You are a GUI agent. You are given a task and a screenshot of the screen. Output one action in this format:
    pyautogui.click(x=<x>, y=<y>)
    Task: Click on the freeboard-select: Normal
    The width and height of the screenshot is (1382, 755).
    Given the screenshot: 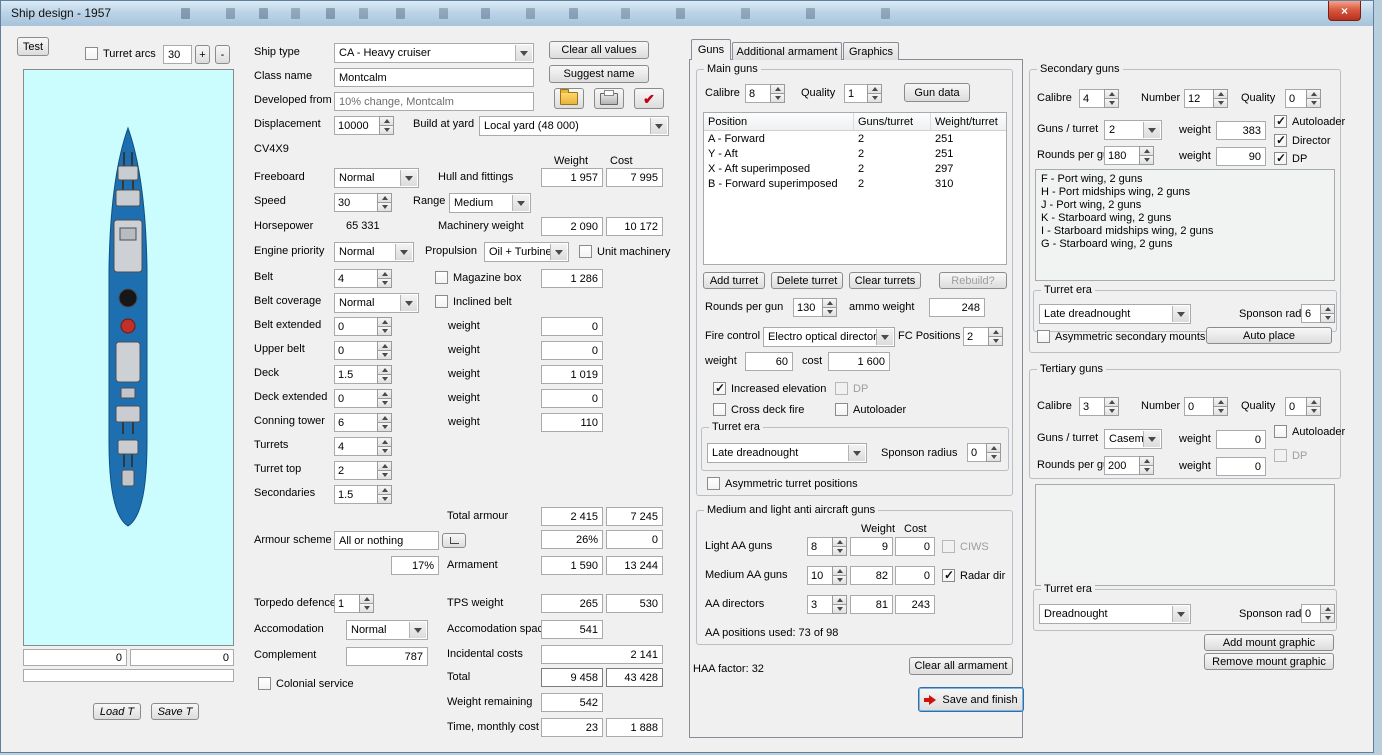 What is the action you would take?
    pyautogui.click(x=376, y=178)
    